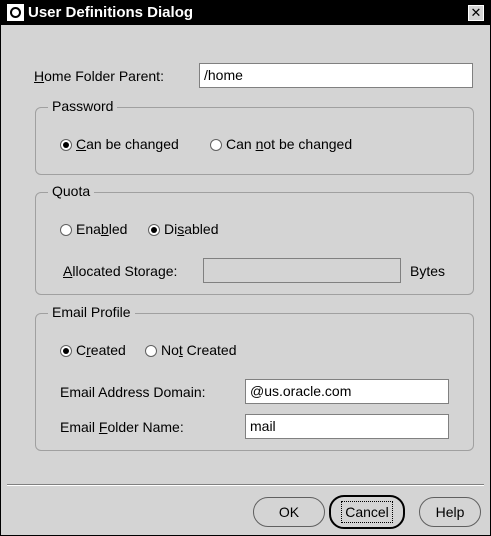 The image size is (491, 536). Describe the element at coordinates (302, 270) in the screenshot. I see `allocated-storage-input` at that location.